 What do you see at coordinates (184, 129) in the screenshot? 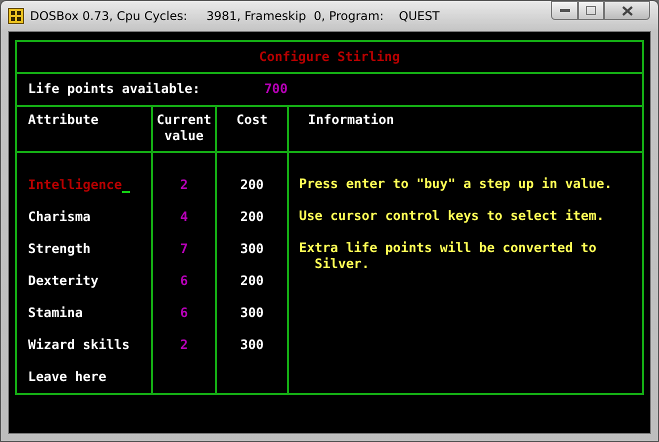
I see `column-header: Current value` at bounding box center [184, 129].